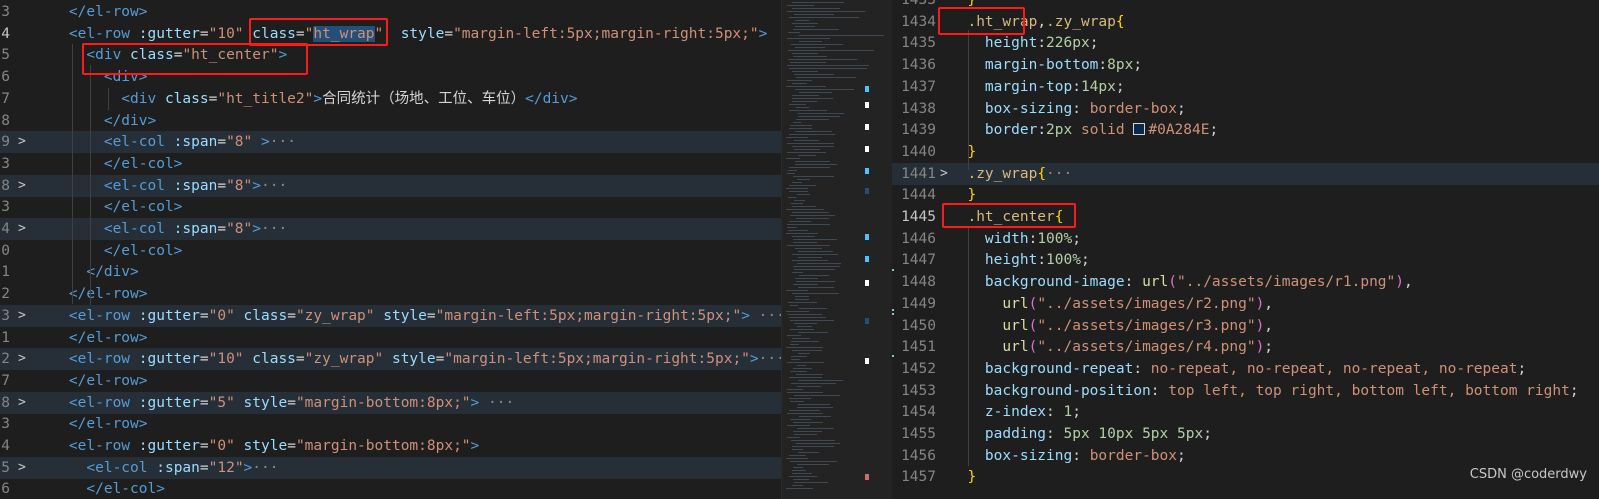  I want to click on code-text: url("../assets/images/r3.png"),, so click(1111, 326).